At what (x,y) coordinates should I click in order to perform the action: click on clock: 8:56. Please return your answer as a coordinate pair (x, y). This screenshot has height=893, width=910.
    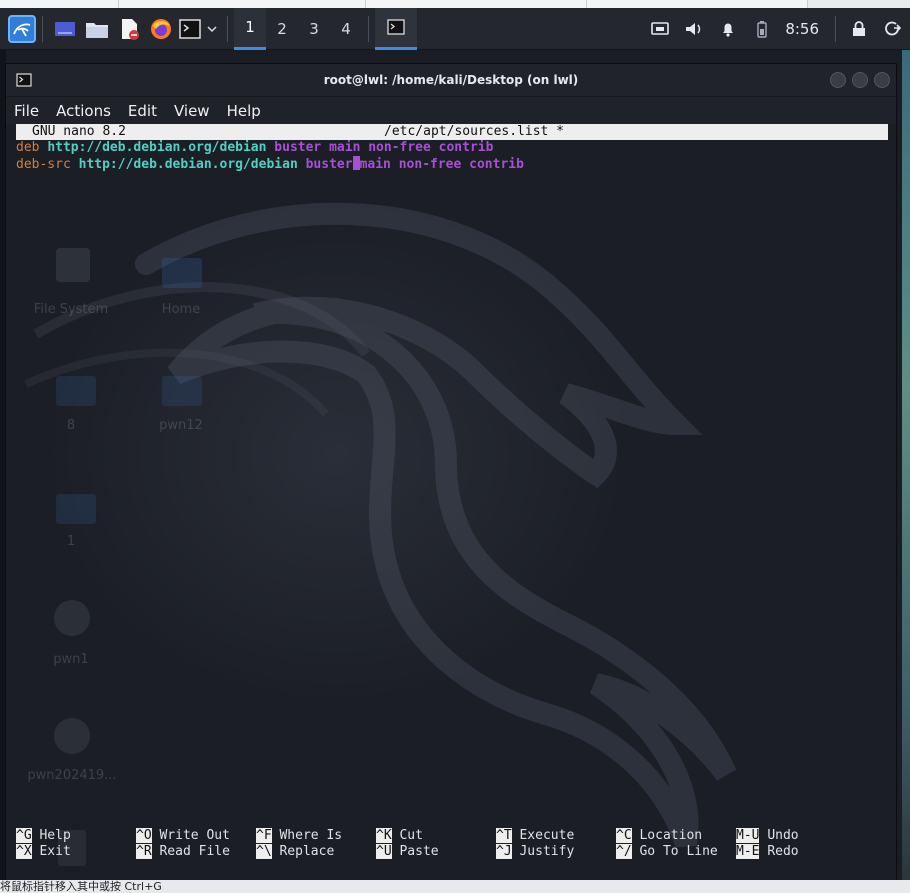
    Looking at the image, I should click on (802, 29).